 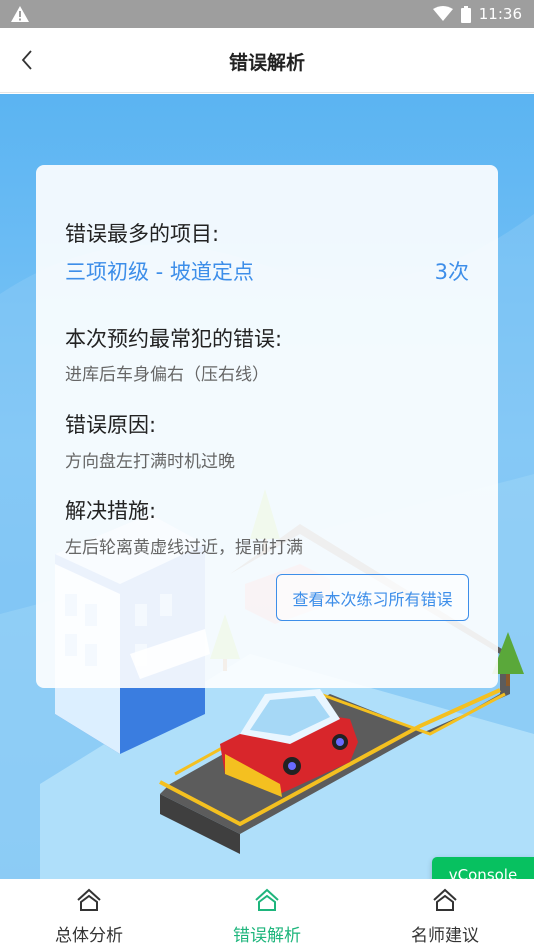 What do you see at coordinates (174, 339) in the screenshot?
I see `common-error-label: 本次预约最常犯的错误:` at bounding box center [174, 339].